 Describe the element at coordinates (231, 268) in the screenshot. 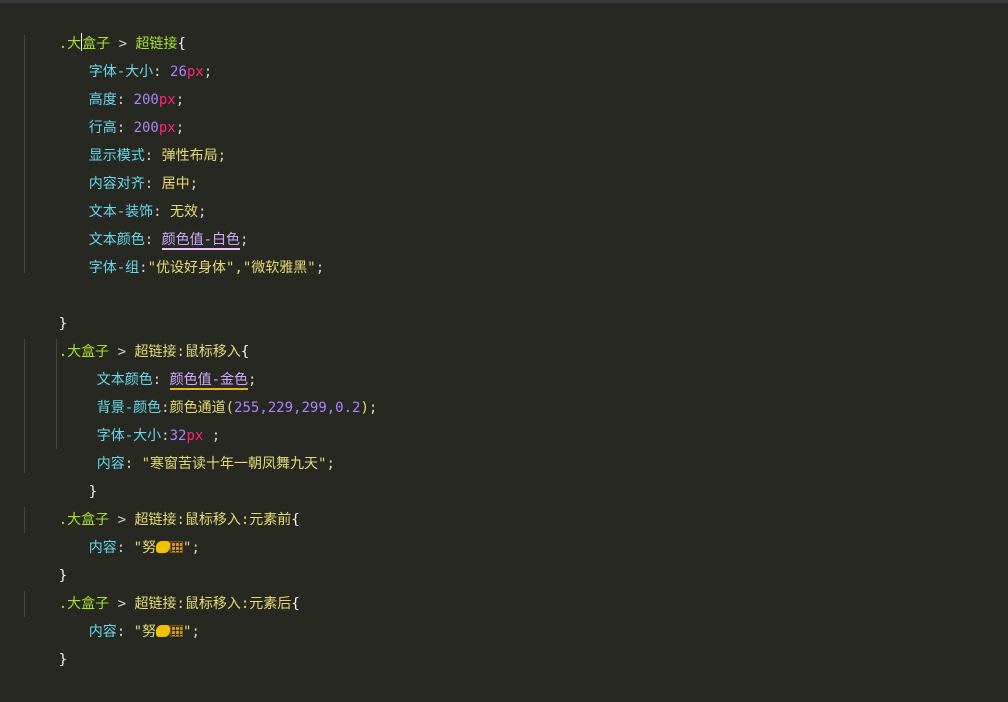

I see `string-value: "优设好身体","微软雅黑"` at that location.